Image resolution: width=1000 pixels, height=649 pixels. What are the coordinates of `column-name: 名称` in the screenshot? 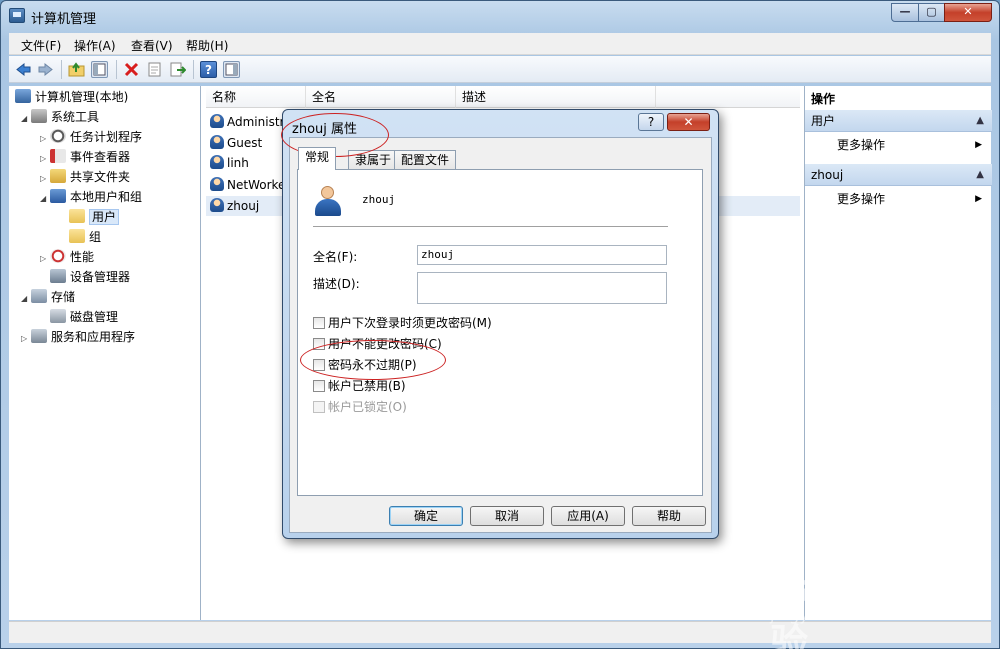 It's located at (256, 97).